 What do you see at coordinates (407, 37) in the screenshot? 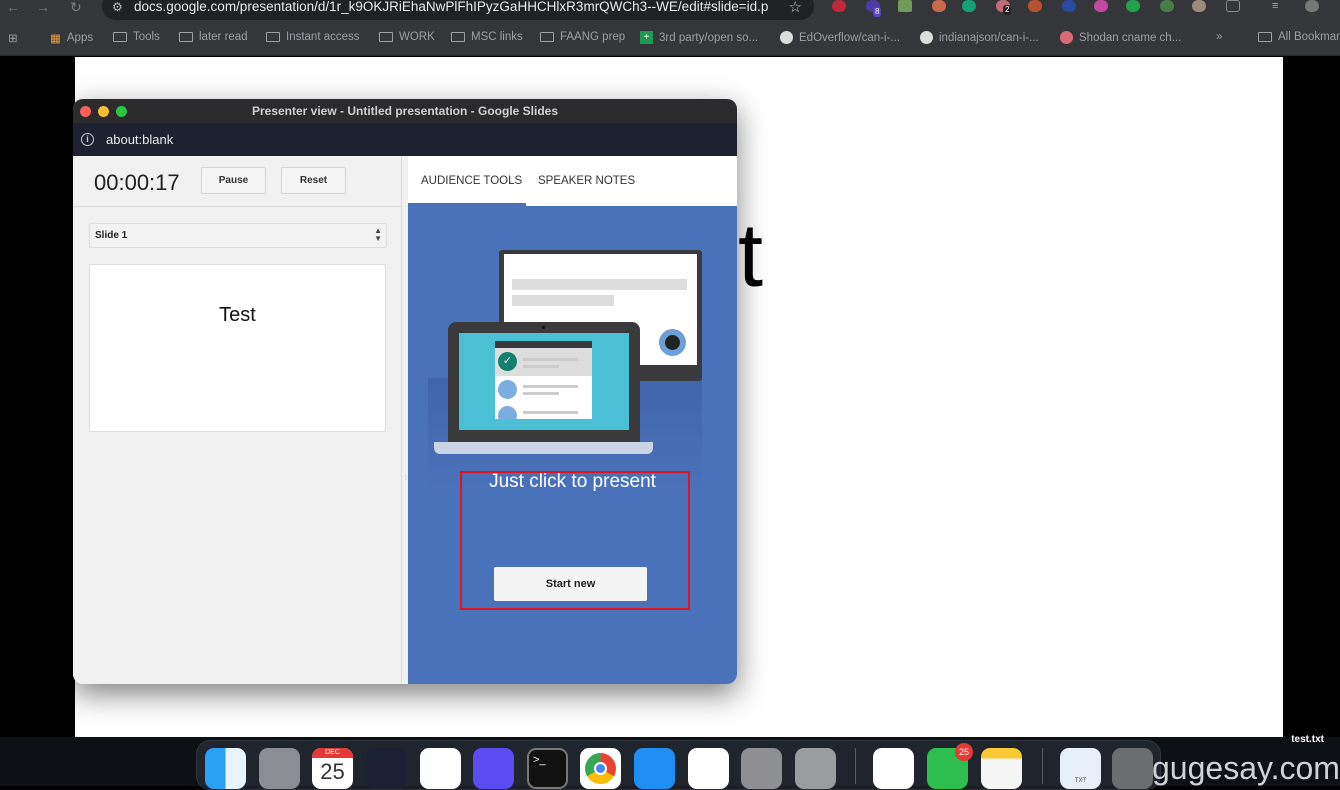
I see `bookmark-work: WORK` at bounding box center [407, 37].